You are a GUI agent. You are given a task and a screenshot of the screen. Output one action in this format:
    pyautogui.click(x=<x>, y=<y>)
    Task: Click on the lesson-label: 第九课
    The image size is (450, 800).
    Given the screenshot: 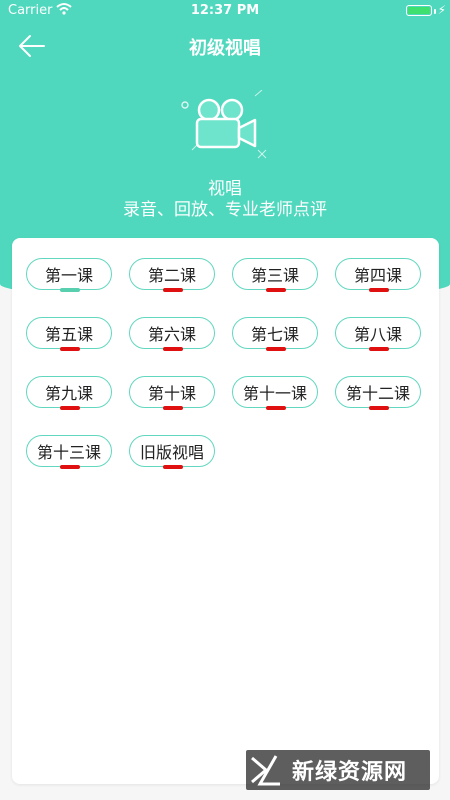 What is the action you would take?
    pyautogui.click(x=68, y=393)
    